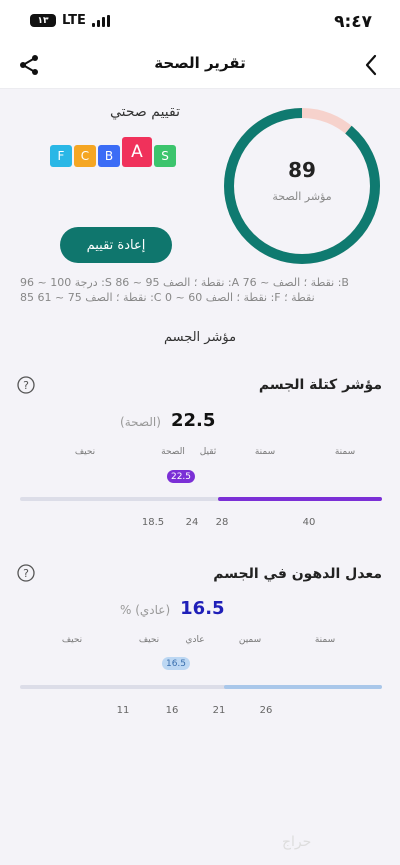 The width and height of the screenshot is (400, 865). Describe the element at coordinates (302, 196) in the screenshot. I see `health-score-label: مؤشر الصحة` at that location.